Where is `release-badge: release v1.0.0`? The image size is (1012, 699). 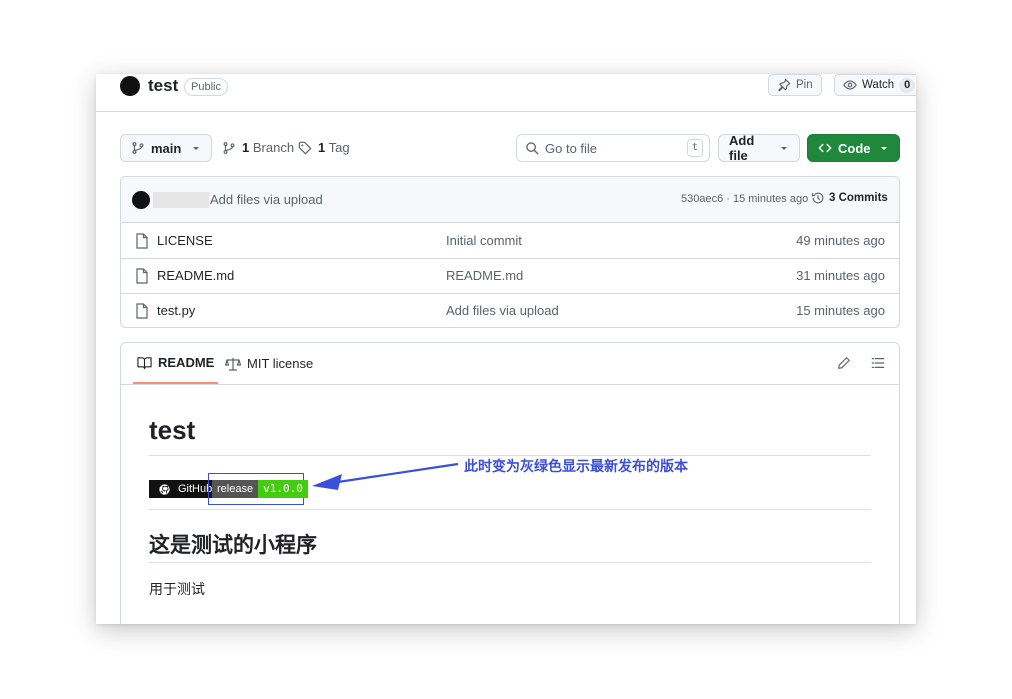 release-badge: release v1.0.0 is located at coordinates (260, 489).